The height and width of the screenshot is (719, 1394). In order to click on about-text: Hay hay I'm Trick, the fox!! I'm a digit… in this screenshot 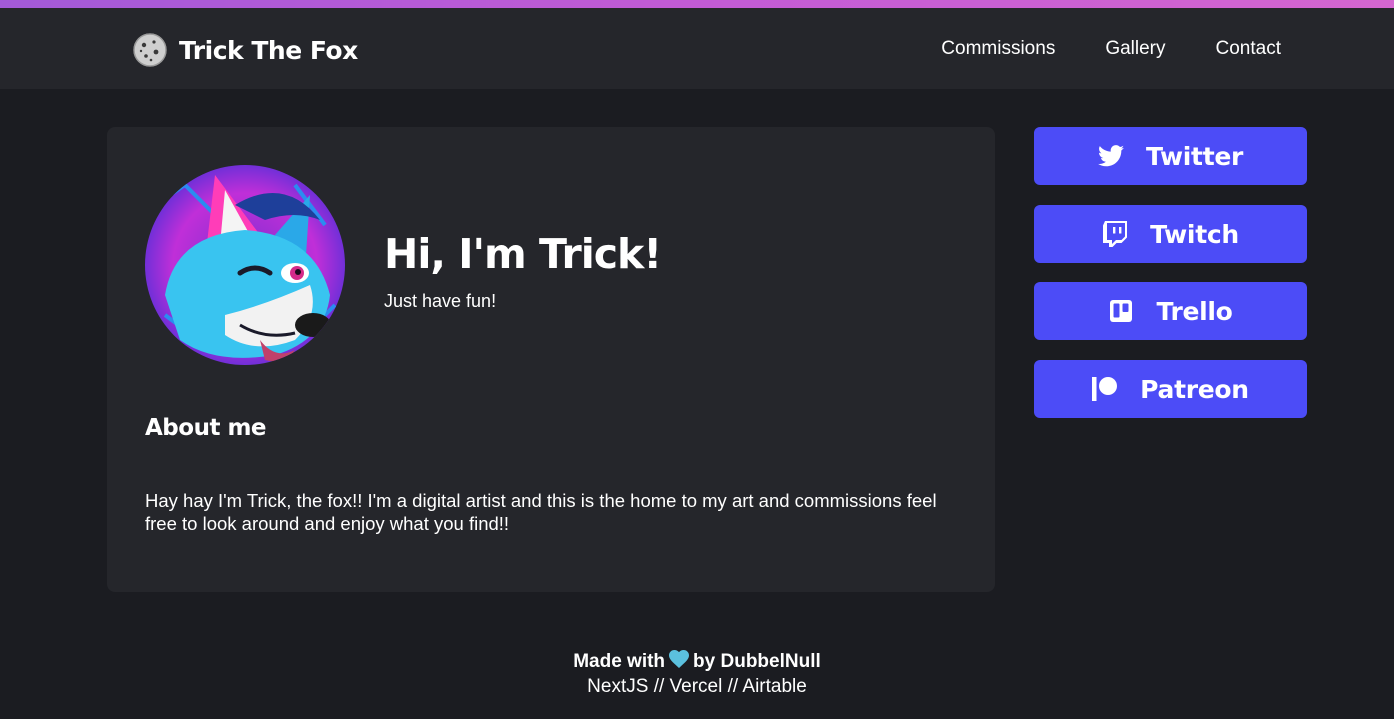, I will do `click(541, 512)`.